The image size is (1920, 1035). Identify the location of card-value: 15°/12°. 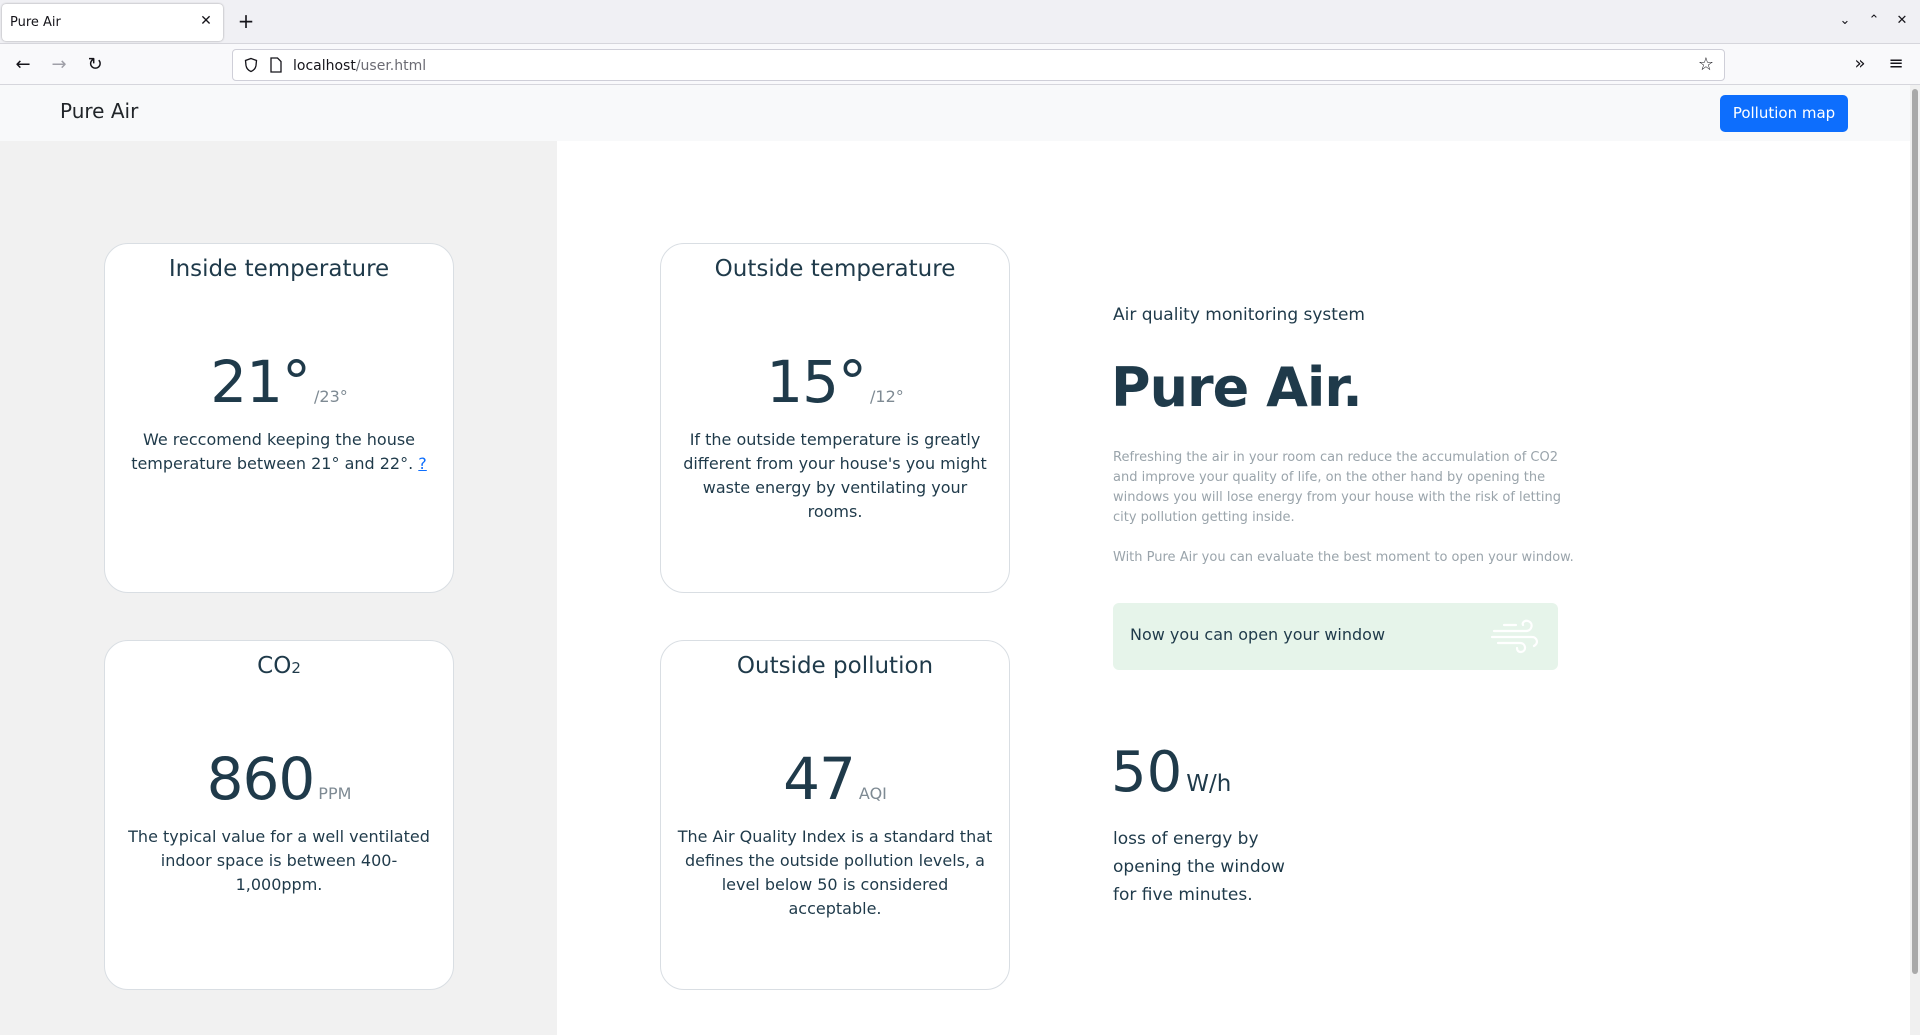
(835, 382).